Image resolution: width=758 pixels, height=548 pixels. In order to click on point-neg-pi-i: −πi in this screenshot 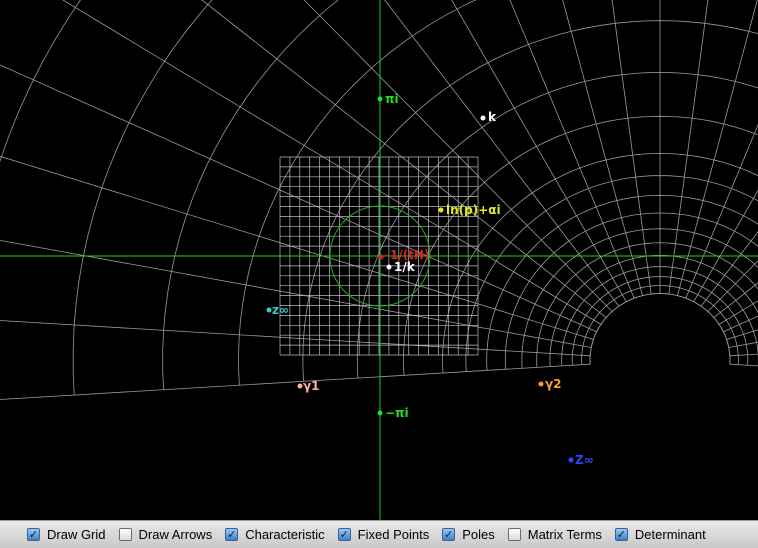, I will do `click(393, 413)`.